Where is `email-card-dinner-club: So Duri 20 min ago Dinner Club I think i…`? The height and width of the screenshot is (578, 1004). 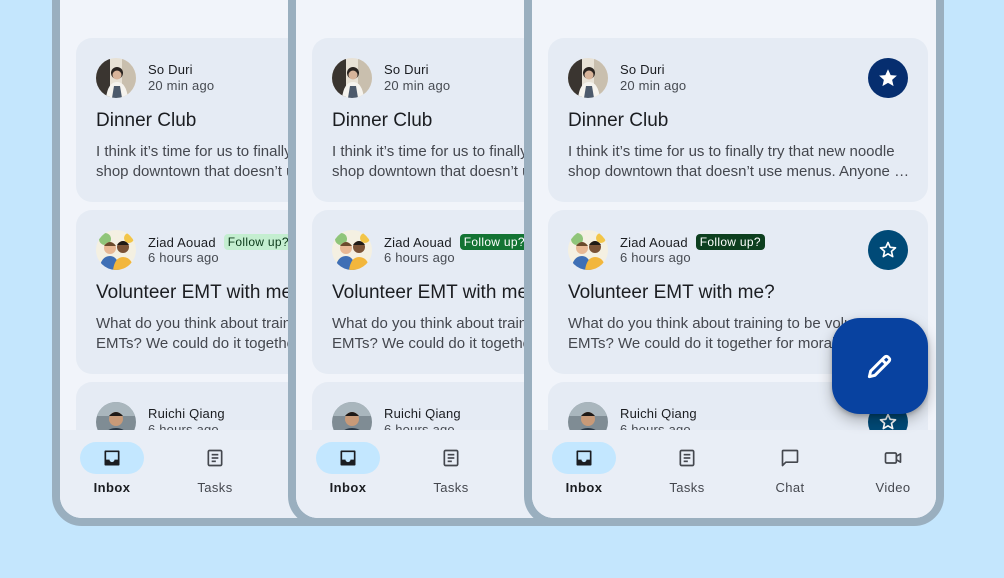
email-card-dinner-club: So Duri 20 min ago Dinner Club I think i… is located at coordinates (738, 120).